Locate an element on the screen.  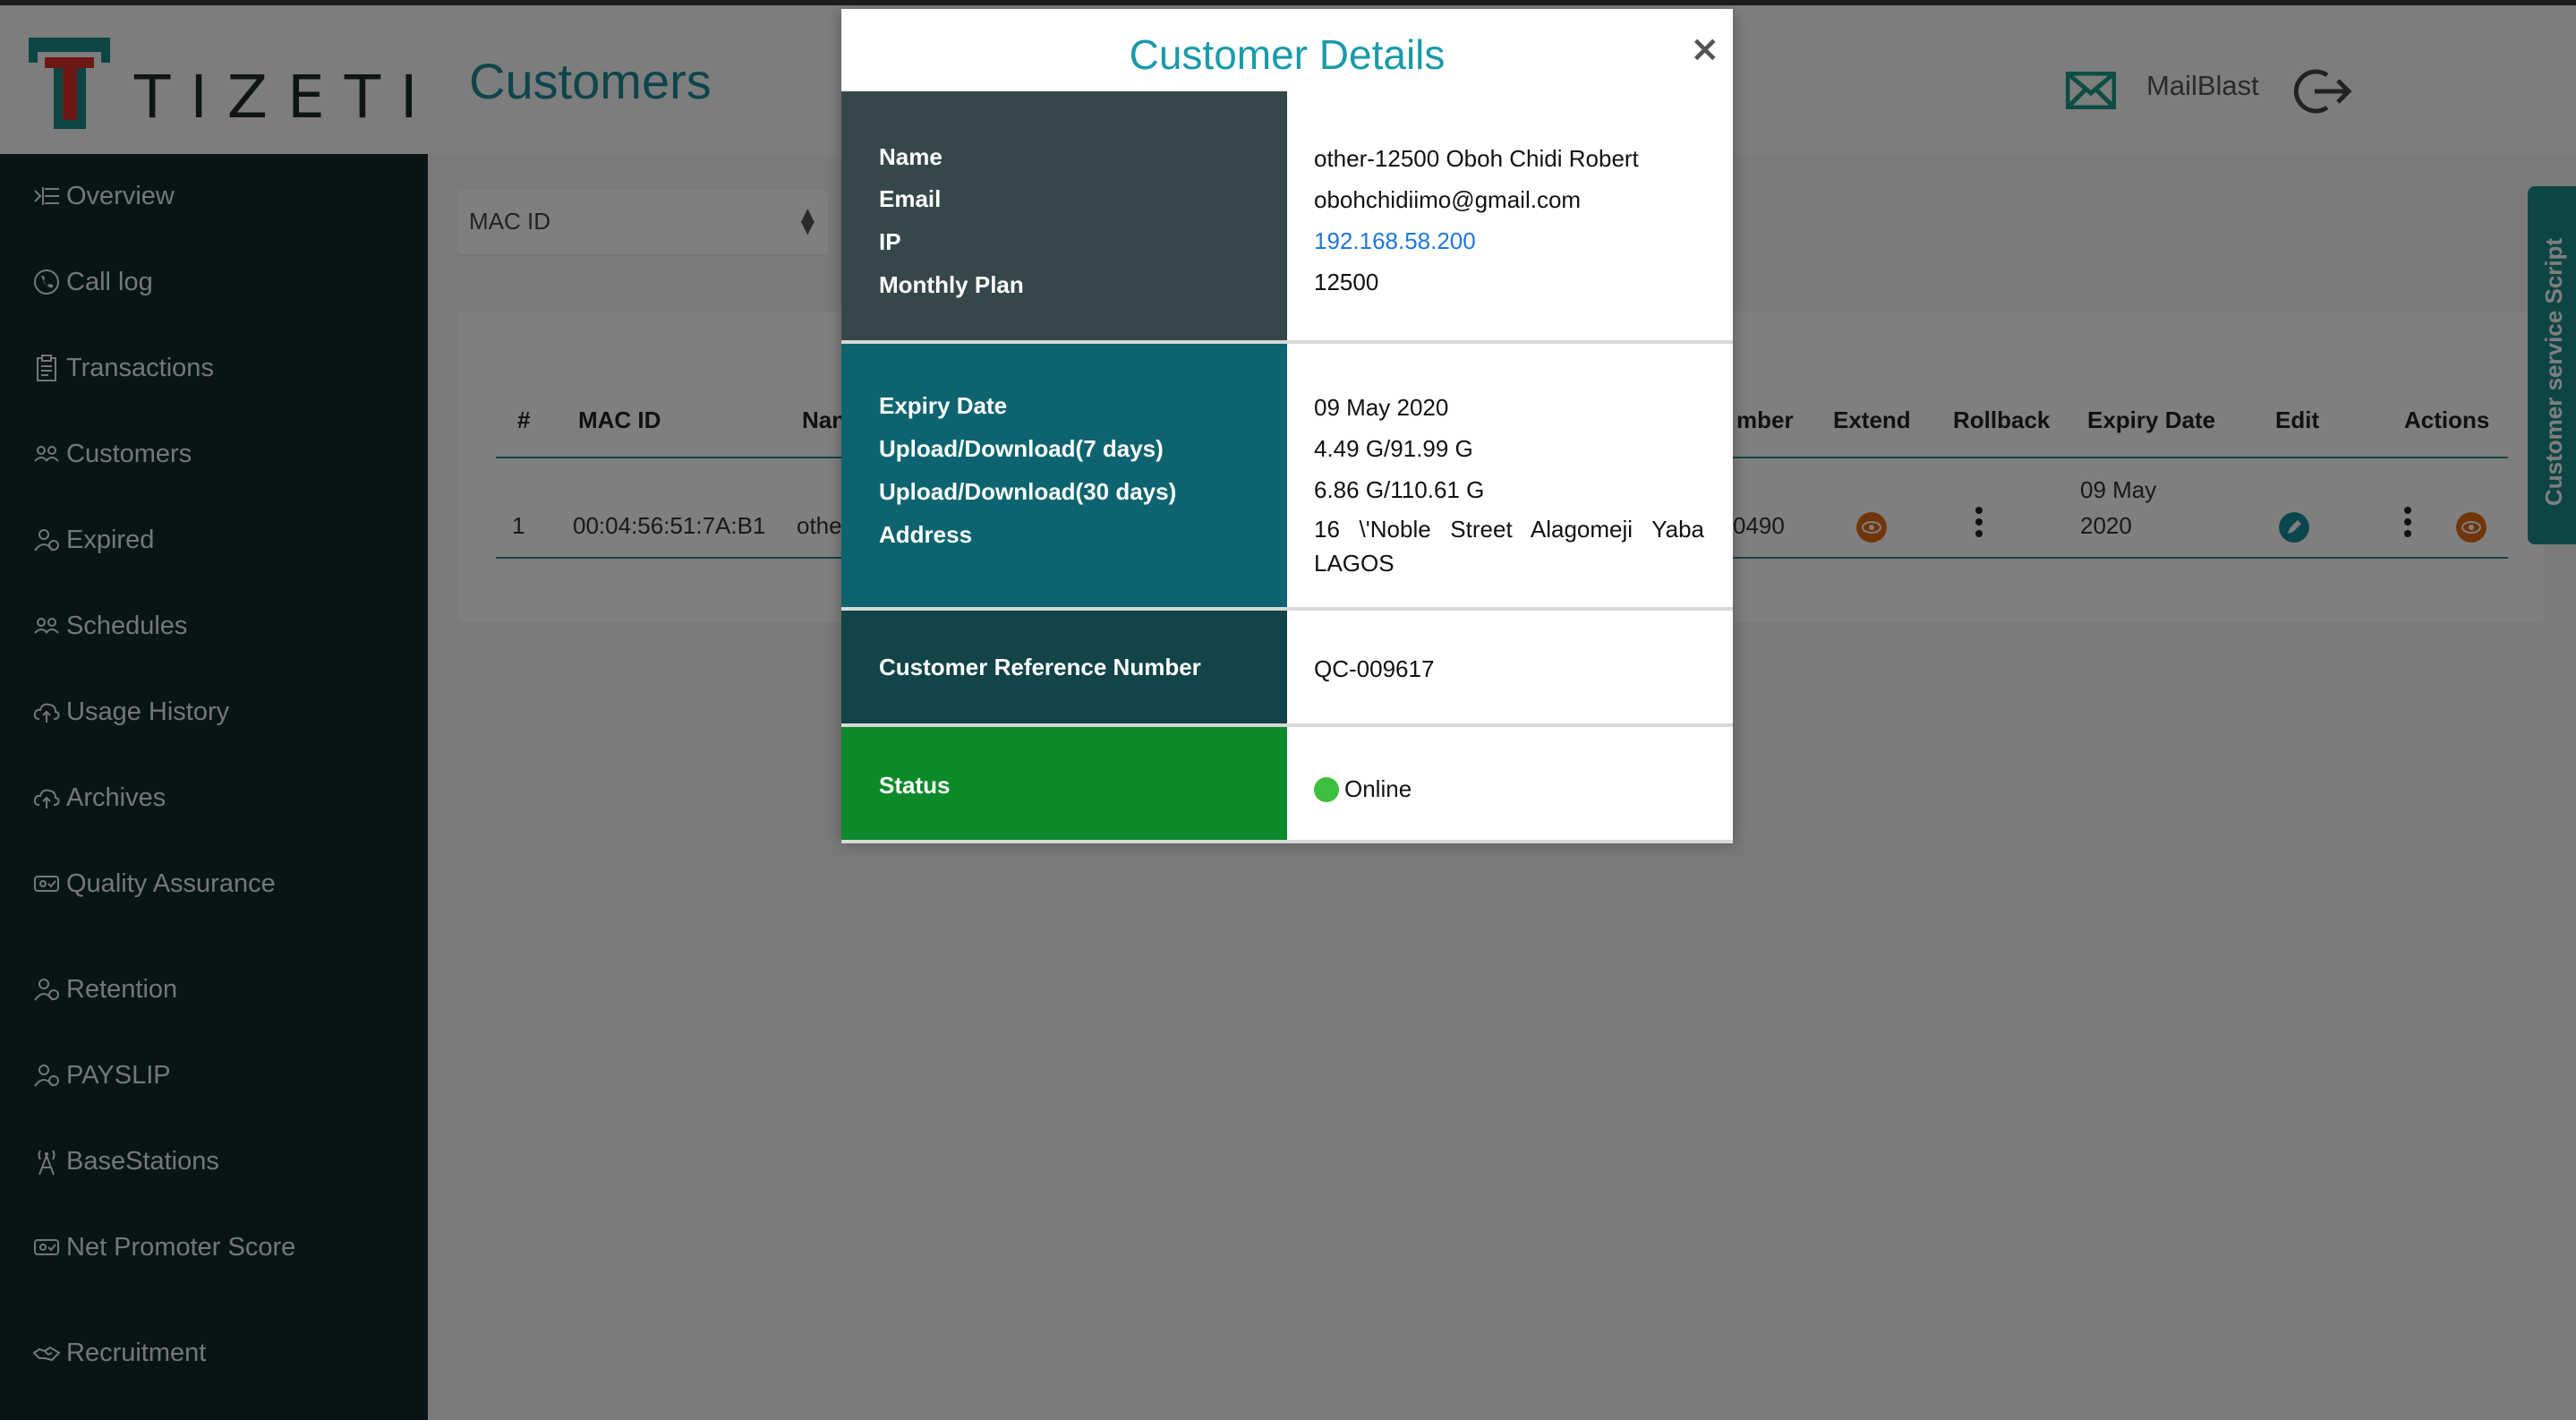
section-reference: Customer Reference Number QC-009617 is located at coordinates (1287, 669).